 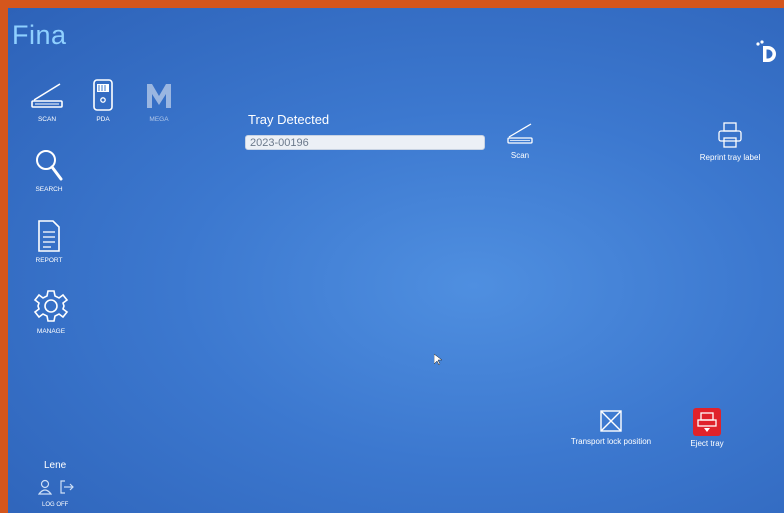 I want to click on pda-device-icon, so click(x=103, y=95).